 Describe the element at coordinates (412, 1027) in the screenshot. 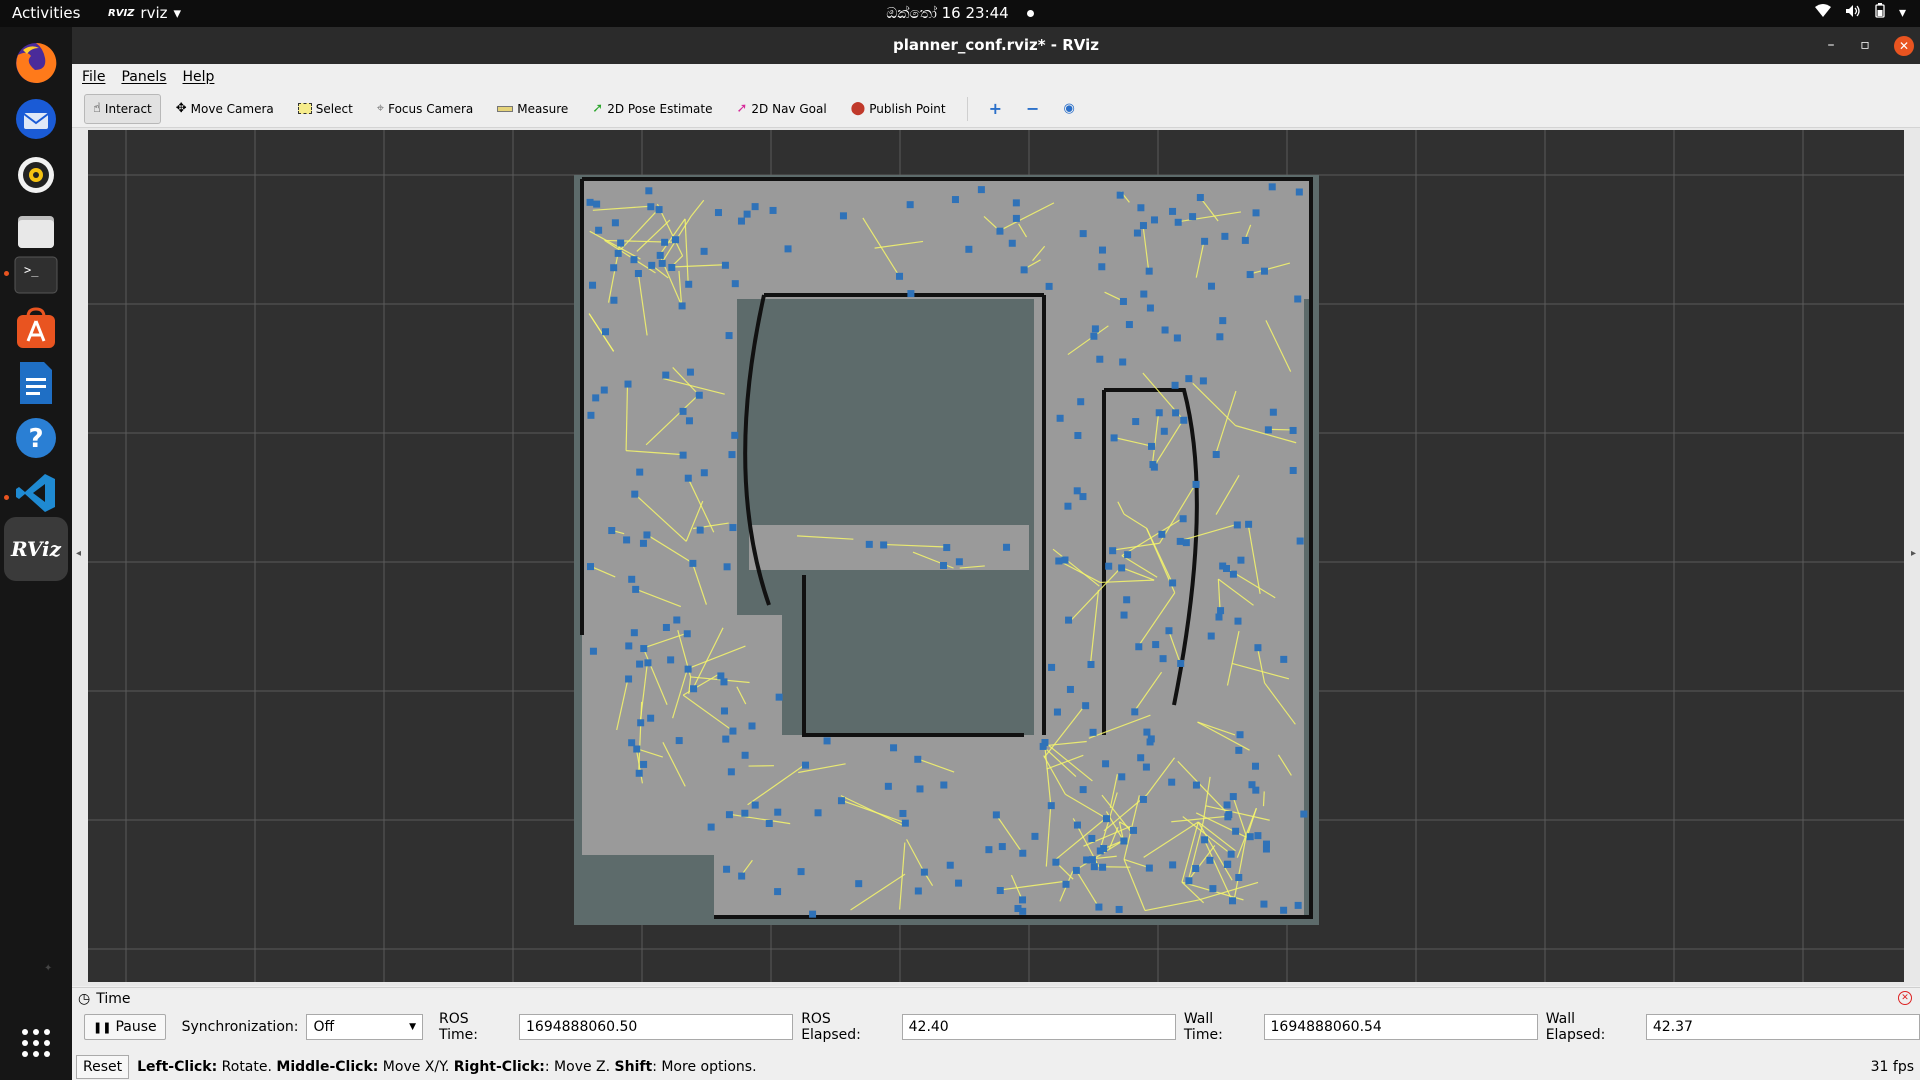

I see `chevron-down-icon: ▼` at that location.